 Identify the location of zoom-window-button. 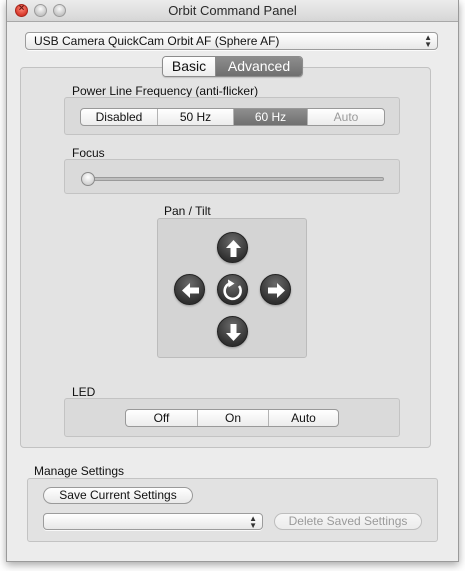
(59, 10).